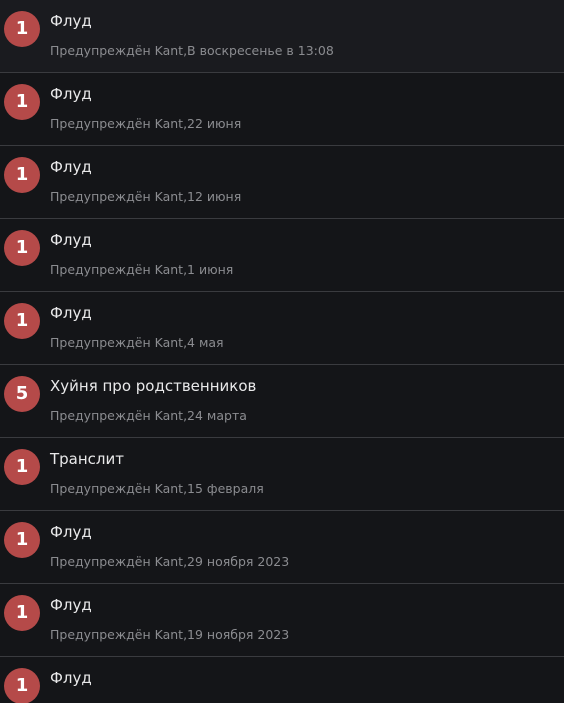 Image resolution: width=564 pixels, height=703 pixels. Describe the element at coordinates (137, 342) in the screenshot. I see `warning-meta: Предупреждён Kant,4 мая` at that location.